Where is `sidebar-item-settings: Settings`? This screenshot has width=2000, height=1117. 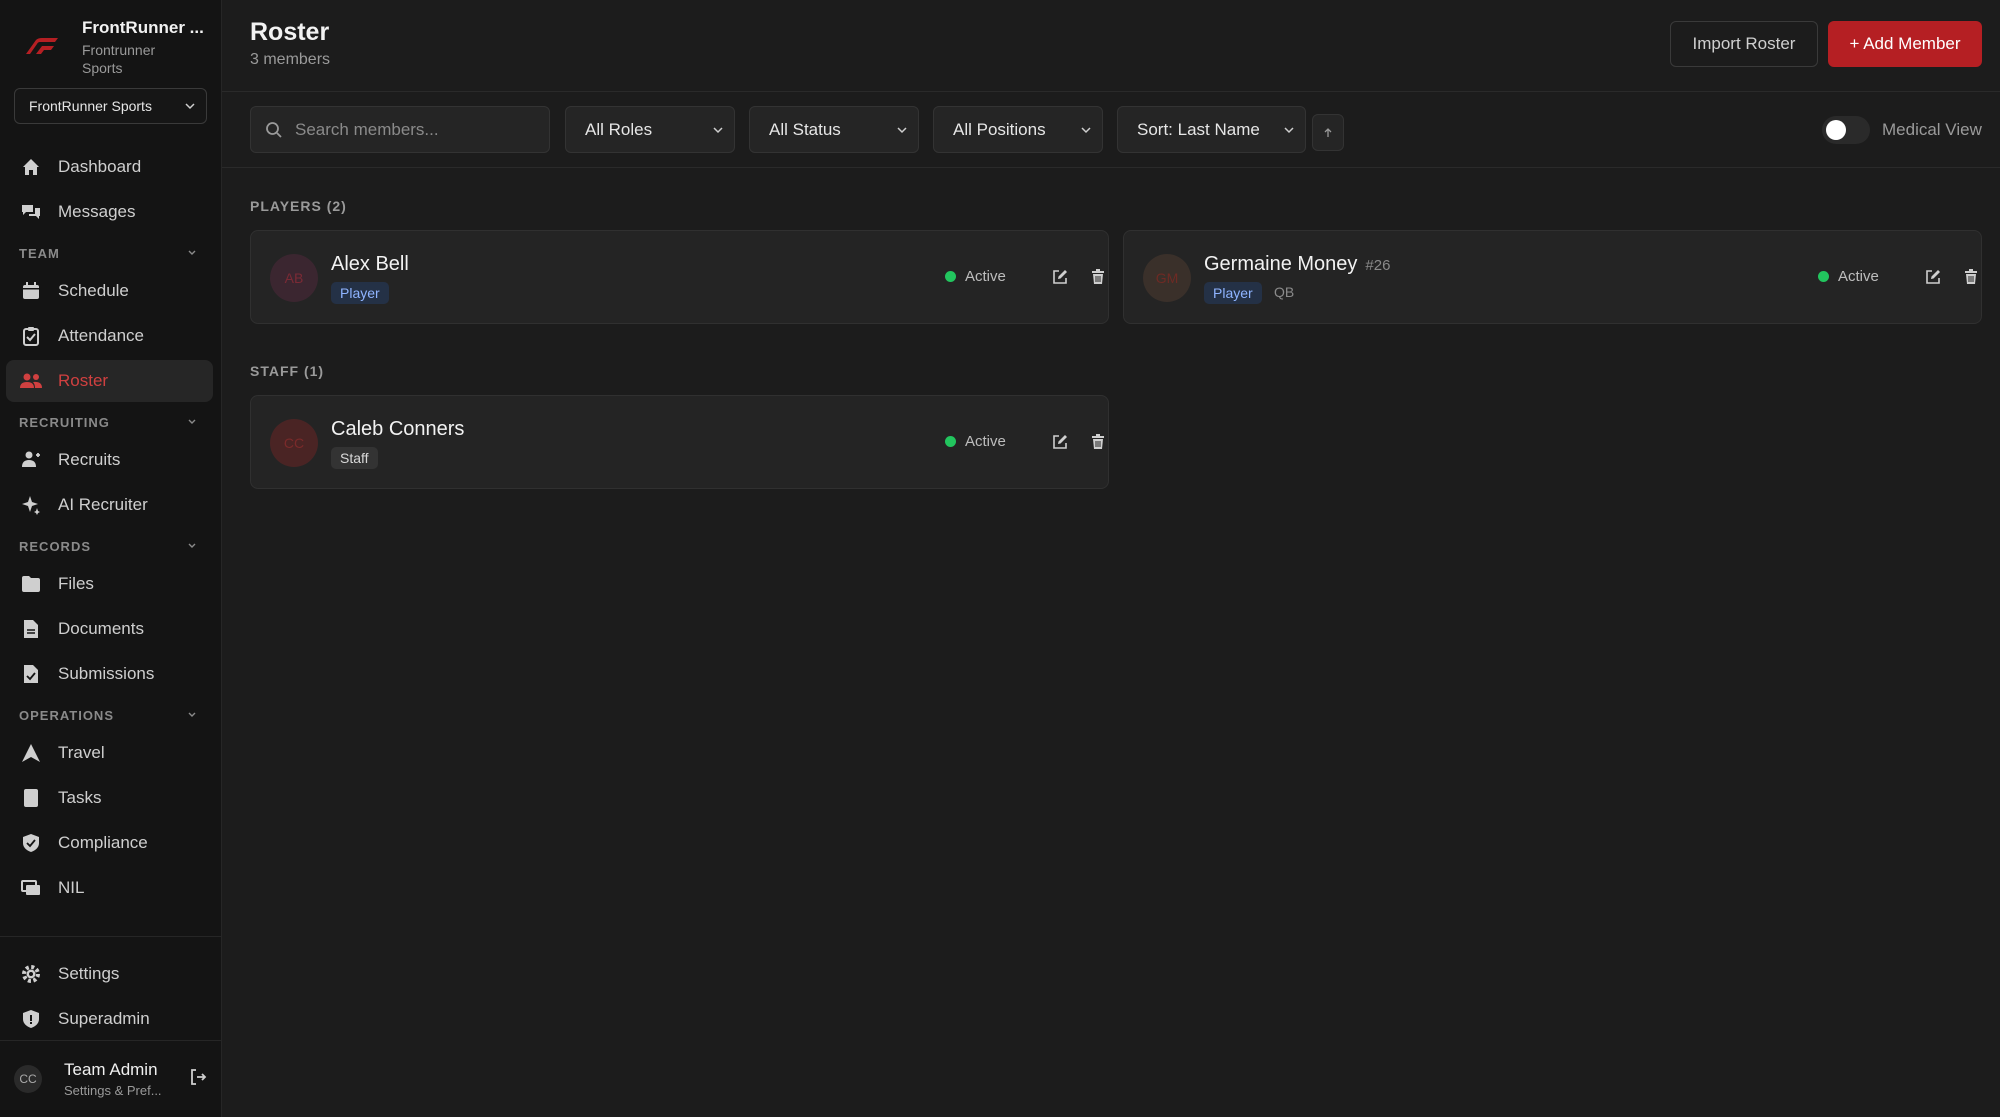
sidebar-item-settings: Settings is located at coordinates (109, 974).